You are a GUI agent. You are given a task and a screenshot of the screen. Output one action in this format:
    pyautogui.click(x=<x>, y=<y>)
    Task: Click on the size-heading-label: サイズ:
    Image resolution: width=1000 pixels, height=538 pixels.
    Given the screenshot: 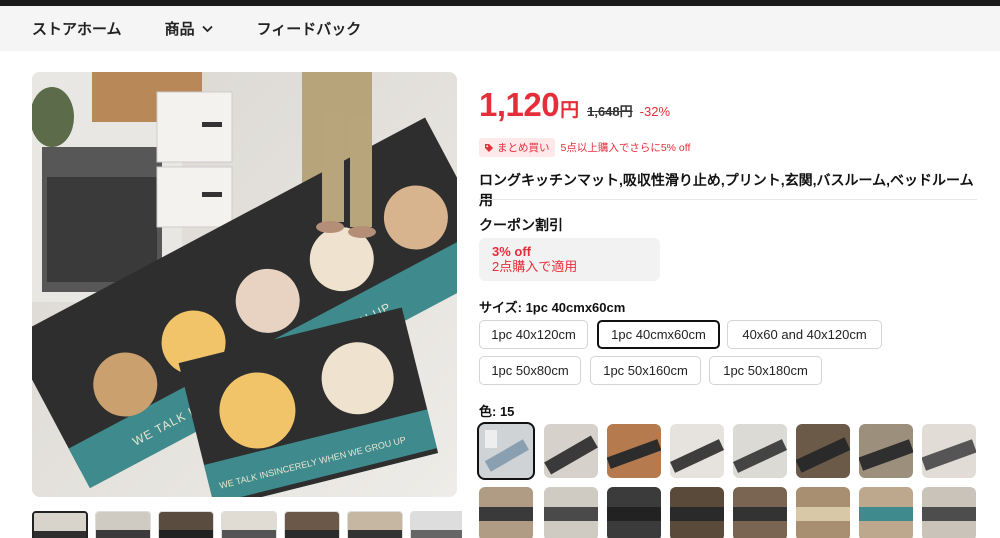 What is the action you would take?
    pyautogui.click(x=502, y=307)
    